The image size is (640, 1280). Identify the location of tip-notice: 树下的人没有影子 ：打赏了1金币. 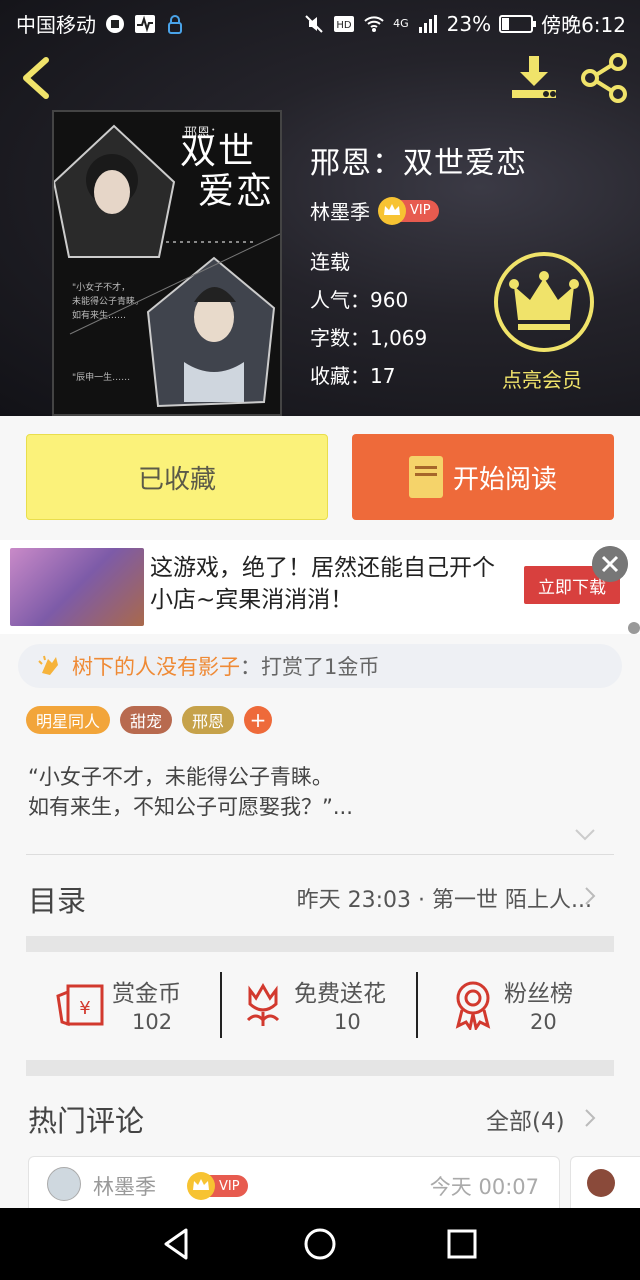
(320, 666).